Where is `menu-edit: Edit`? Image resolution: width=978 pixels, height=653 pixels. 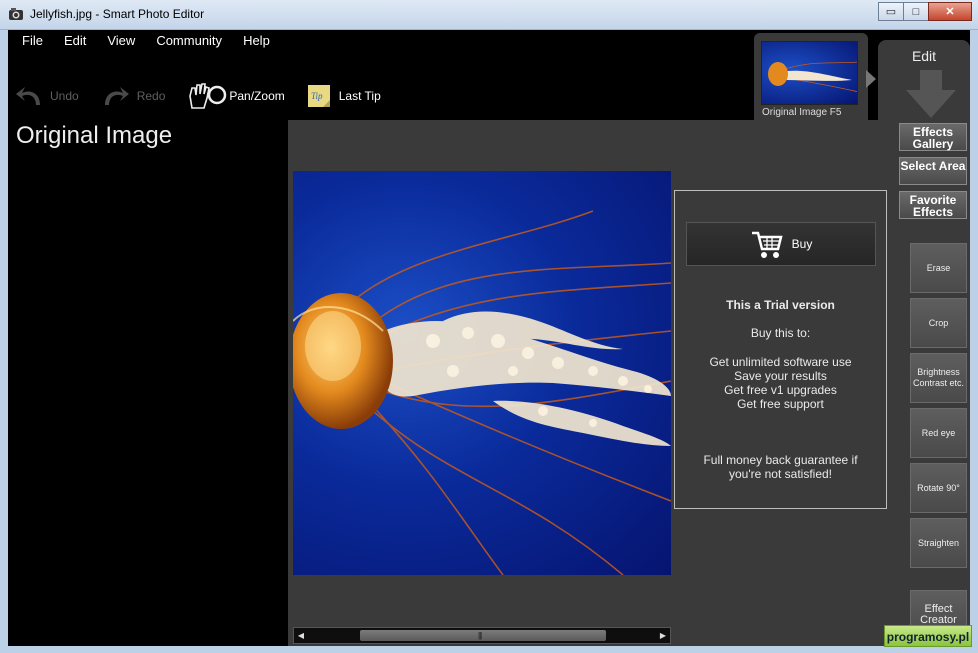 menu-edit: Edit is located at coordinates (71, 41).